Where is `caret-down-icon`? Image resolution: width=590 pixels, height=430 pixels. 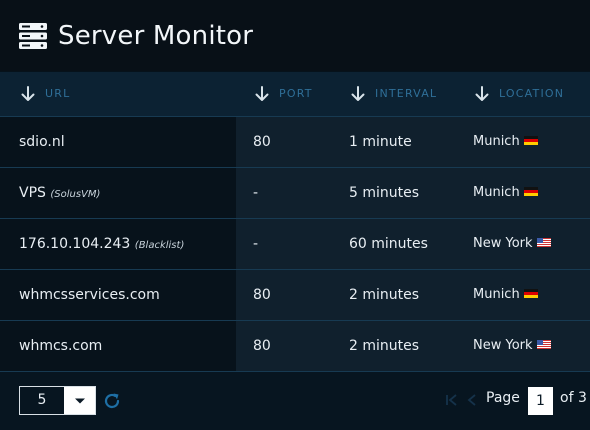
caret-down-icon is located at coordinates (79, 400).